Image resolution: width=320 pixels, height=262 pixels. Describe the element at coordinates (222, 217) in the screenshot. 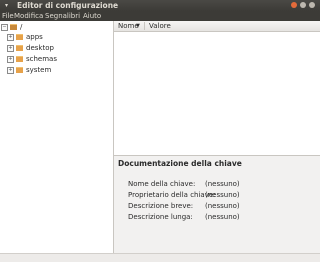

I see `long-description-value: (nessuno)` at that location.